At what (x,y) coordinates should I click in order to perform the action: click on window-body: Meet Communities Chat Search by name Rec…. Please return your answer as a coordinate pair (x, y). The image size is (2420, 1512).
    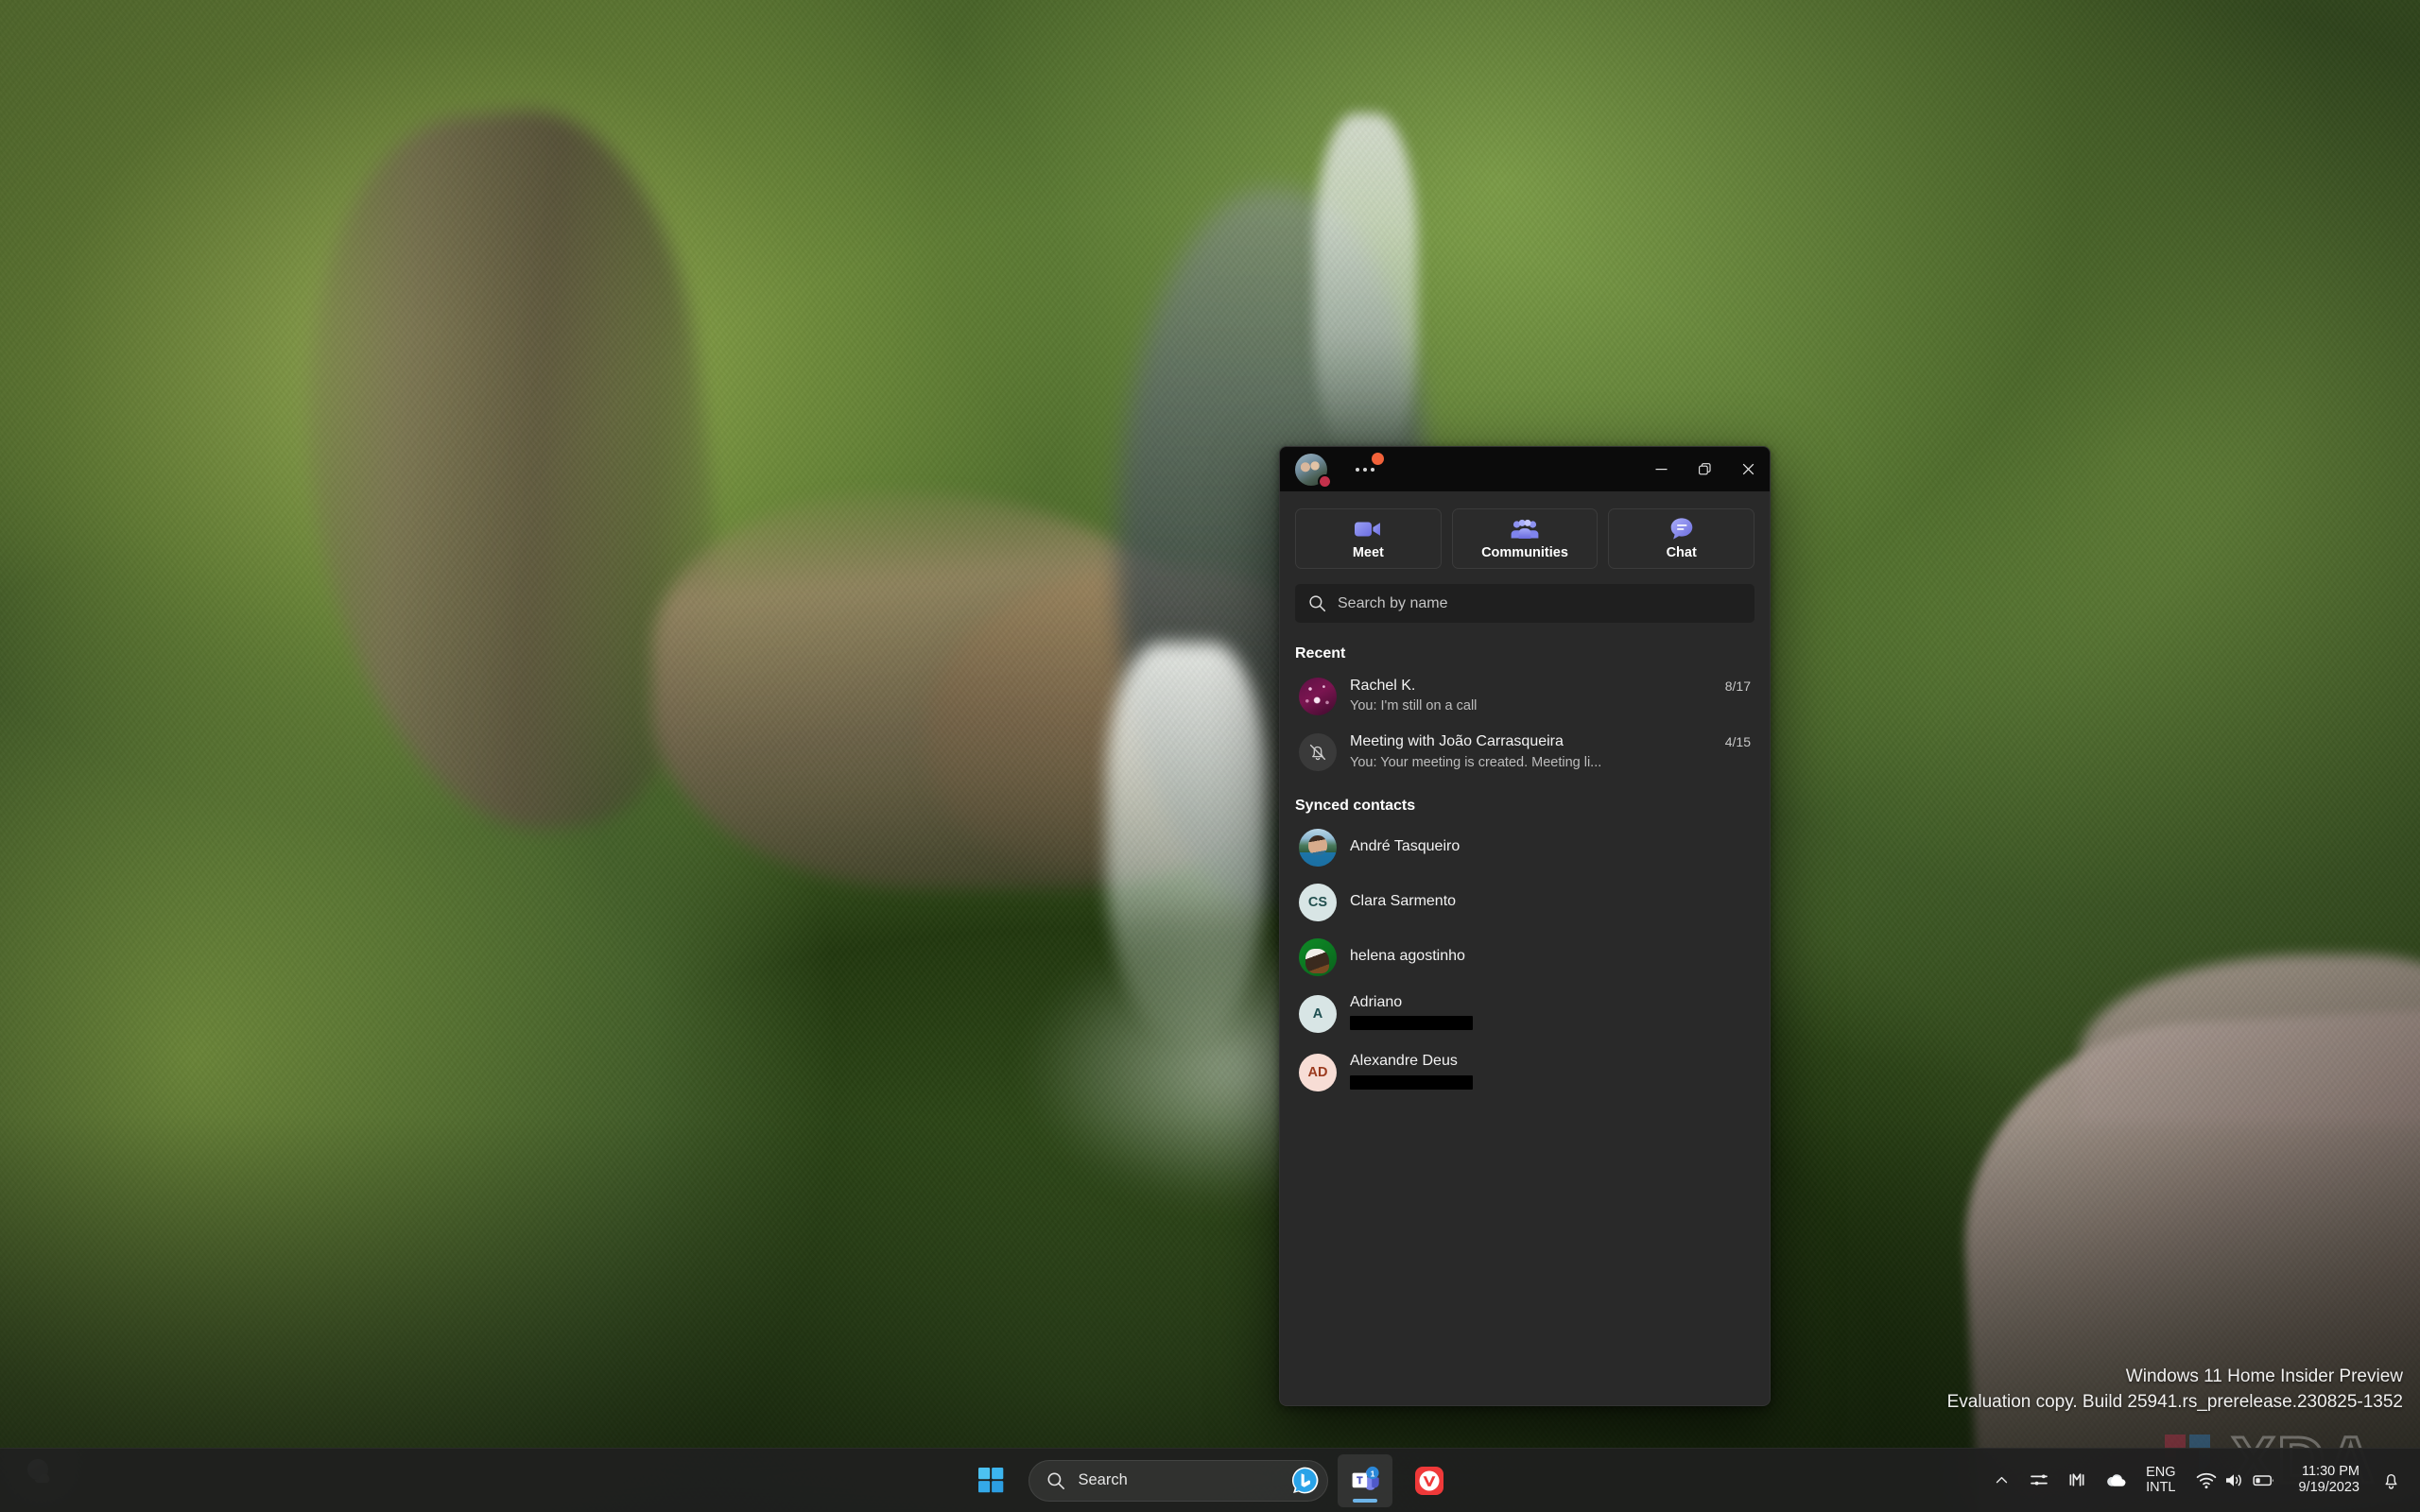
    Looking at the image, I should click on (1525, 948).